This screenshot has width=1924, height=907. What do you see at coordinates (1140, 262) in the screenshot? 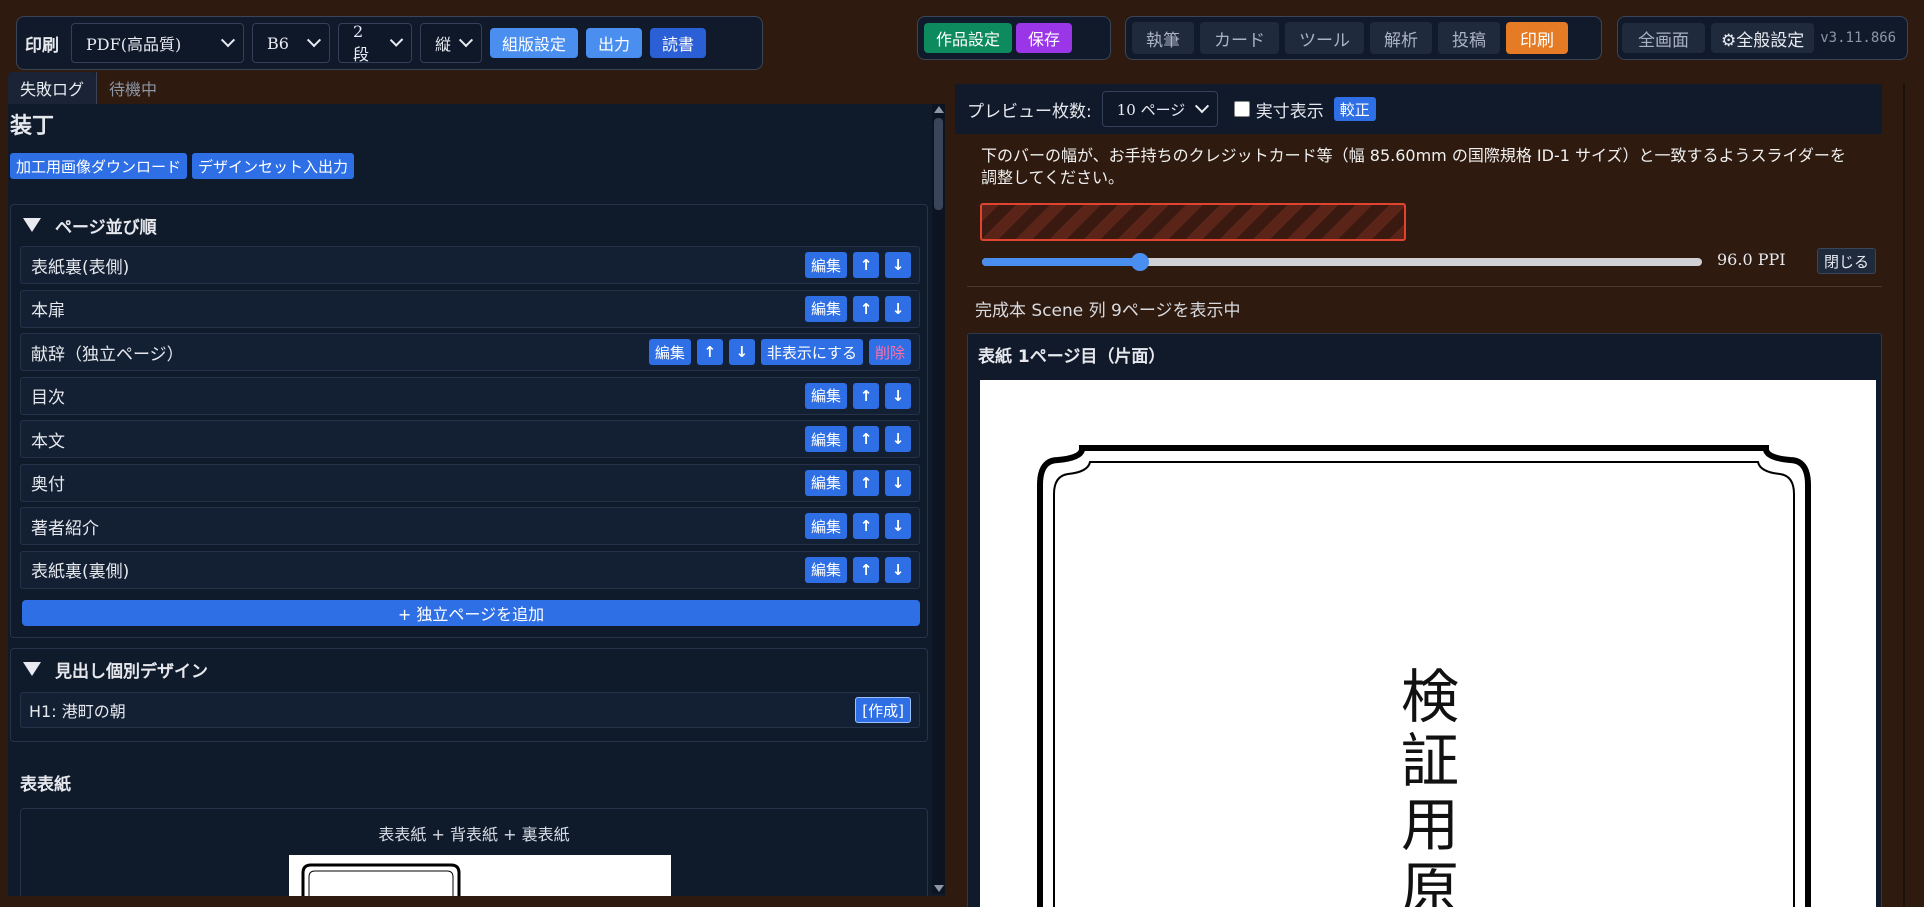
I see `slider-thumb` at bounding box center [1140, 262].